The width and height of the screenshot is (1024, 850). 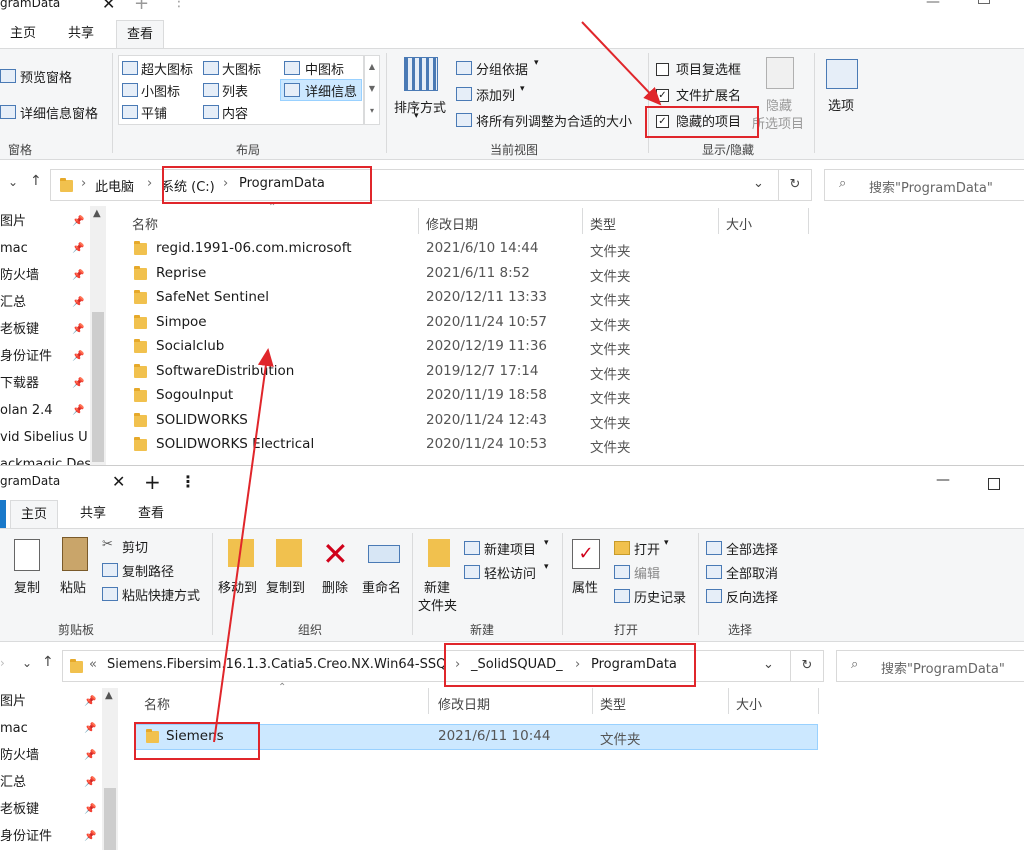 What do you see at coordinates (243, 545) in the screenshot?
I see `arrow-to-top-list` at bounding box center [243, 545].